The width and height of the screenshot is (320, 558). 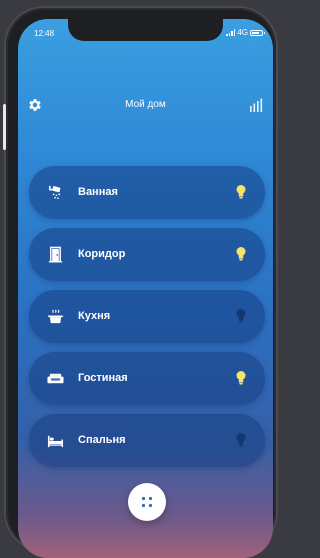 I want to click on bar-chart-icon, so click(x=256, y=105).